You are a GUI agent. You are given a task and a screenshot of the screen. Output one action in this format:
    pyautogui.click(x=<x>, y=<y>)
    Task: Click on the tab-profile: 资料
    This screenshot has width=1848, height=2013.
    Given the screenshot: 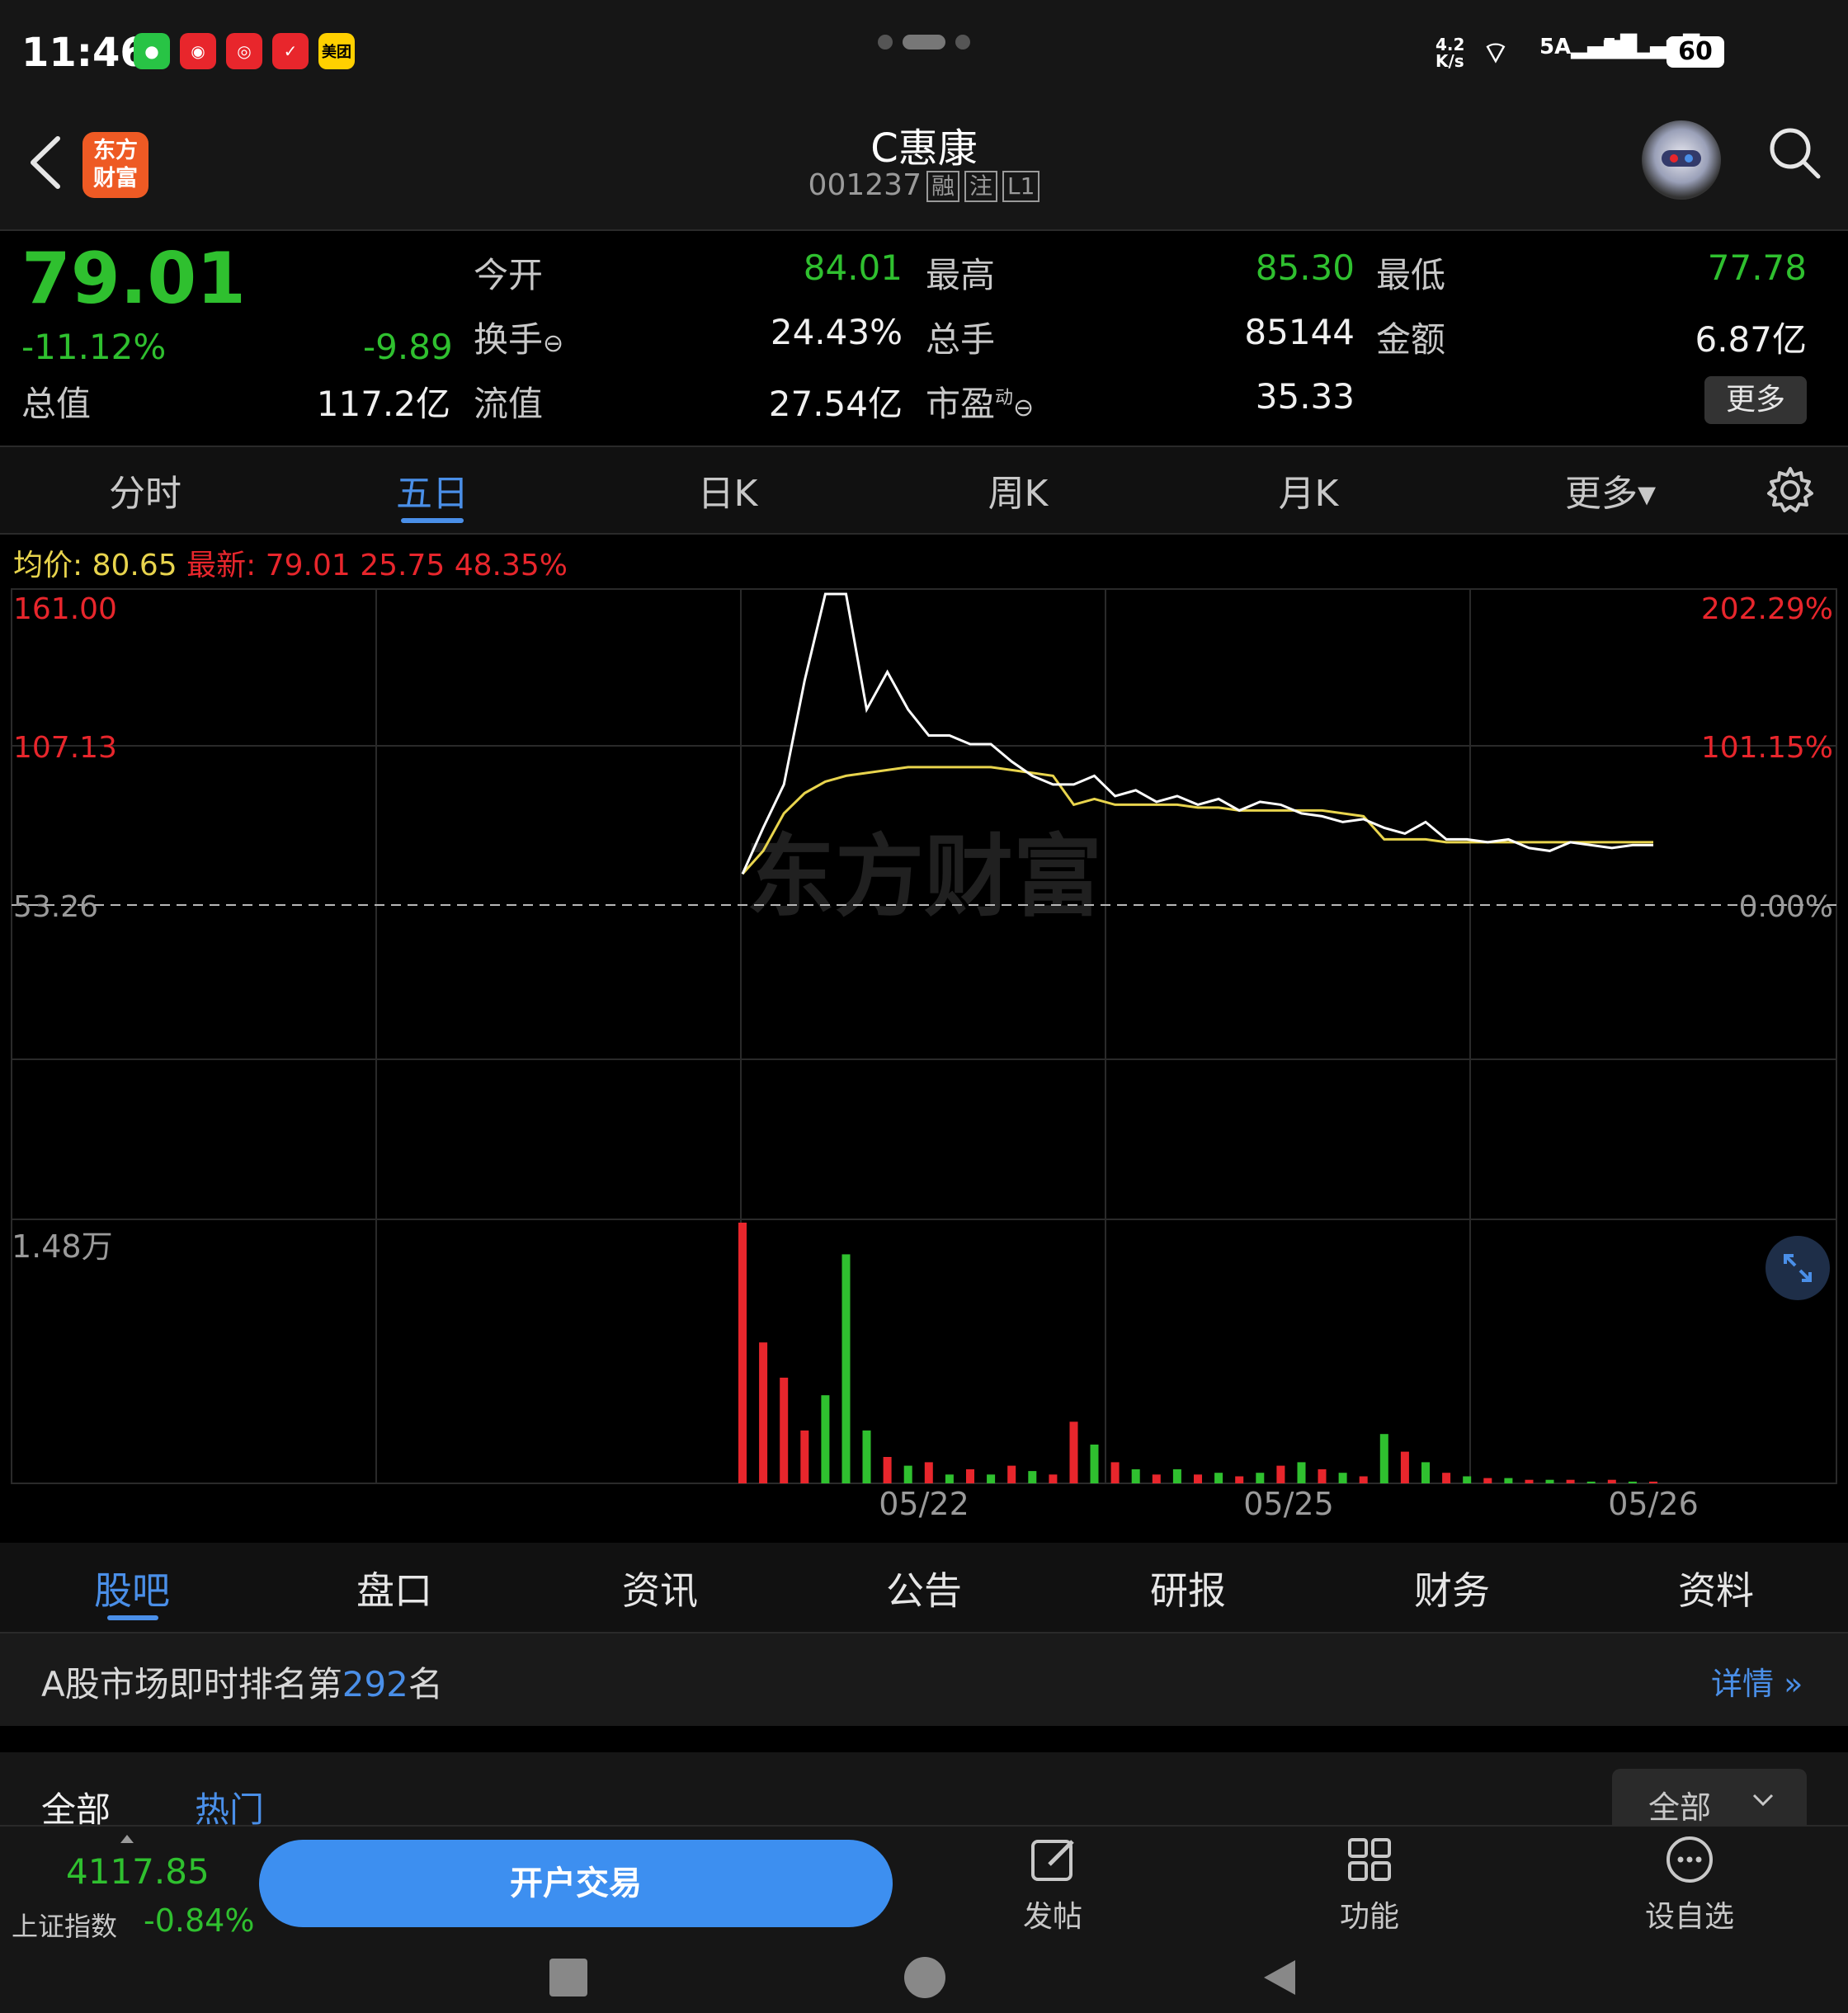 What is the action you would take?
    pyautogui.click(x=1716, y=1588)
    